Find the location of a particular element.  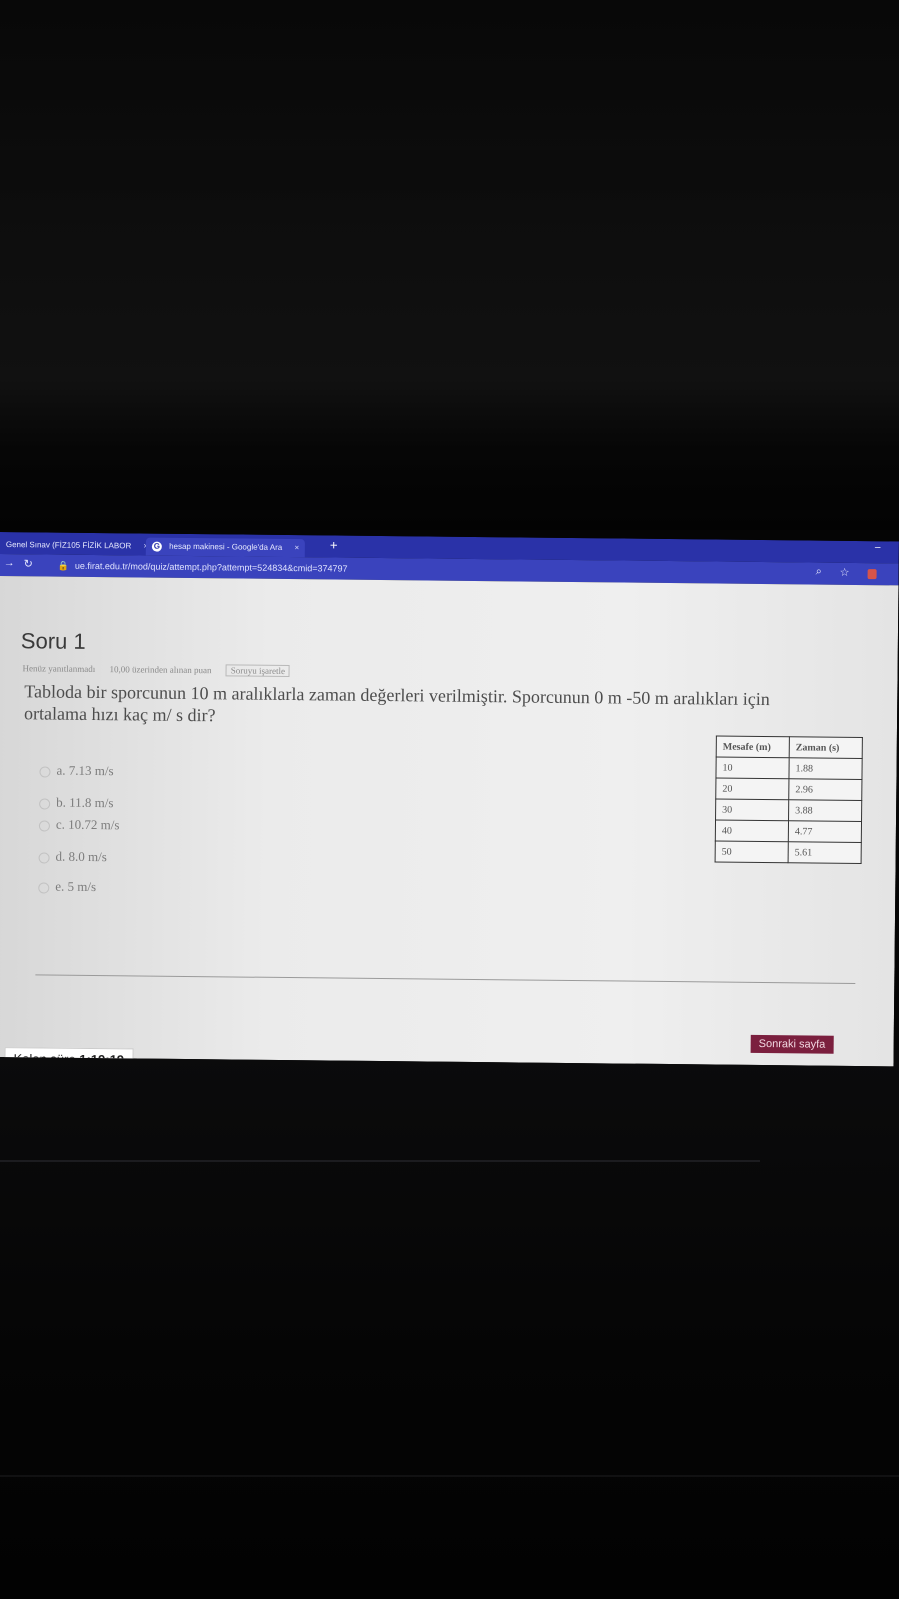

tab-label: hesap makinesi - Google'da Ara is located at coordinates (226, 546).